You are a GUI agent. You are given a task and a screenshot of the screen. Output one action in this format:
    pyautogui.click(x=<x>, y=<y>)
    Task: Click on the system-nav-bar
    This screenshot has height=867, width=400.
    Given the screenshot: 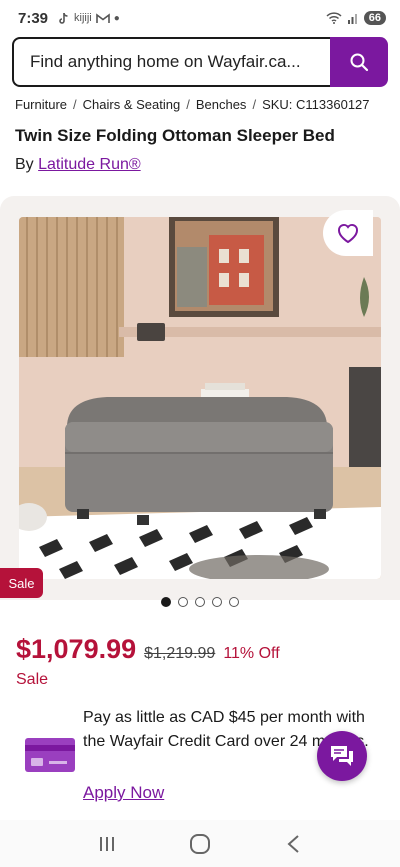 What is the action you would take?
    pyautogui.click(x=200, y=843)
    